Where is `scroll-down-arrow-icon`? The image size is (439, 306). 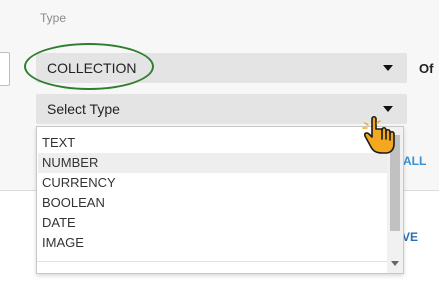 scroll-down-arrow-icon is located at coordinates (395, 263).